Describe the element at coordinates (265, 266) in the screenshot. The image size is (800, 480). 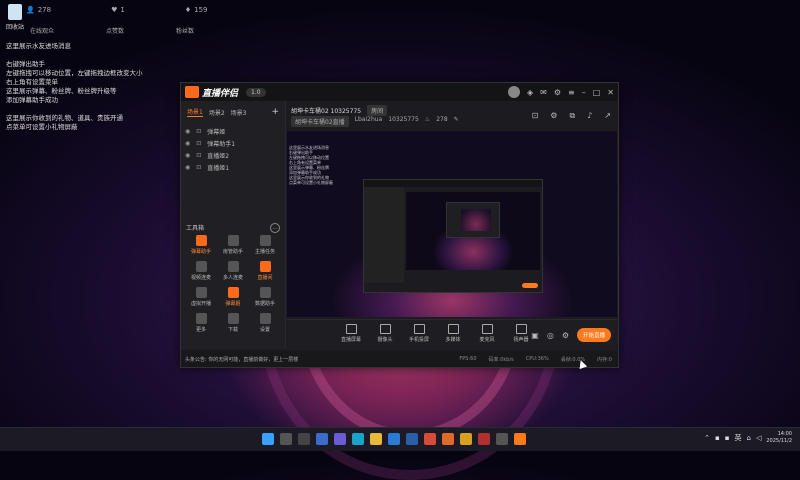
I see `room-icon` at that location.